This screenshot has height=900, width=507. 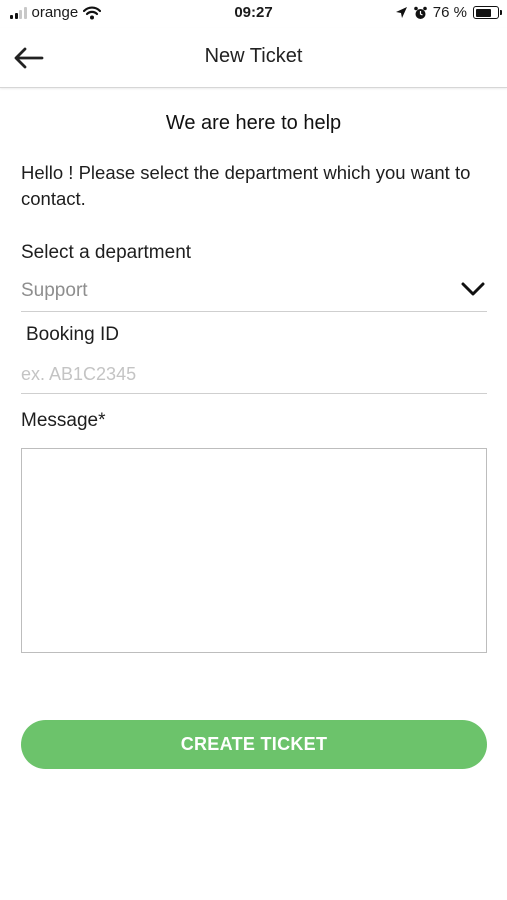 What do you see at coordinates (254, 375) in the screenshot?
I see `booking-id-input` at bounding box center [254, 375].